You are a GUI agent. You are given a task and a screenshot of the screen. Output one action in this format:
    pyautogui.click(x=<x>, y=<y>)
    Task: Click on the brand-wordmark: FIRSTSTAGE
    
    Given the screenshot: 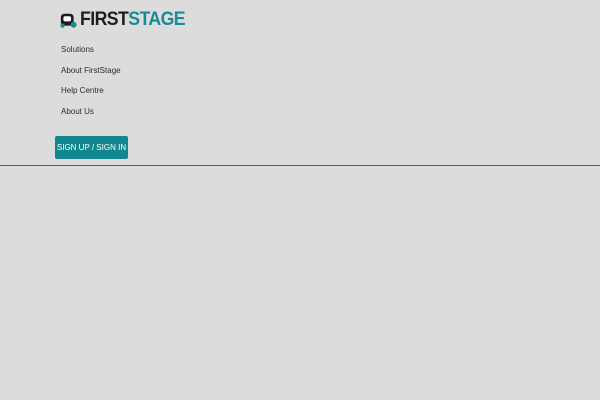 What is the action you would take?
    pyautogui.click(x=133, y=19)
    